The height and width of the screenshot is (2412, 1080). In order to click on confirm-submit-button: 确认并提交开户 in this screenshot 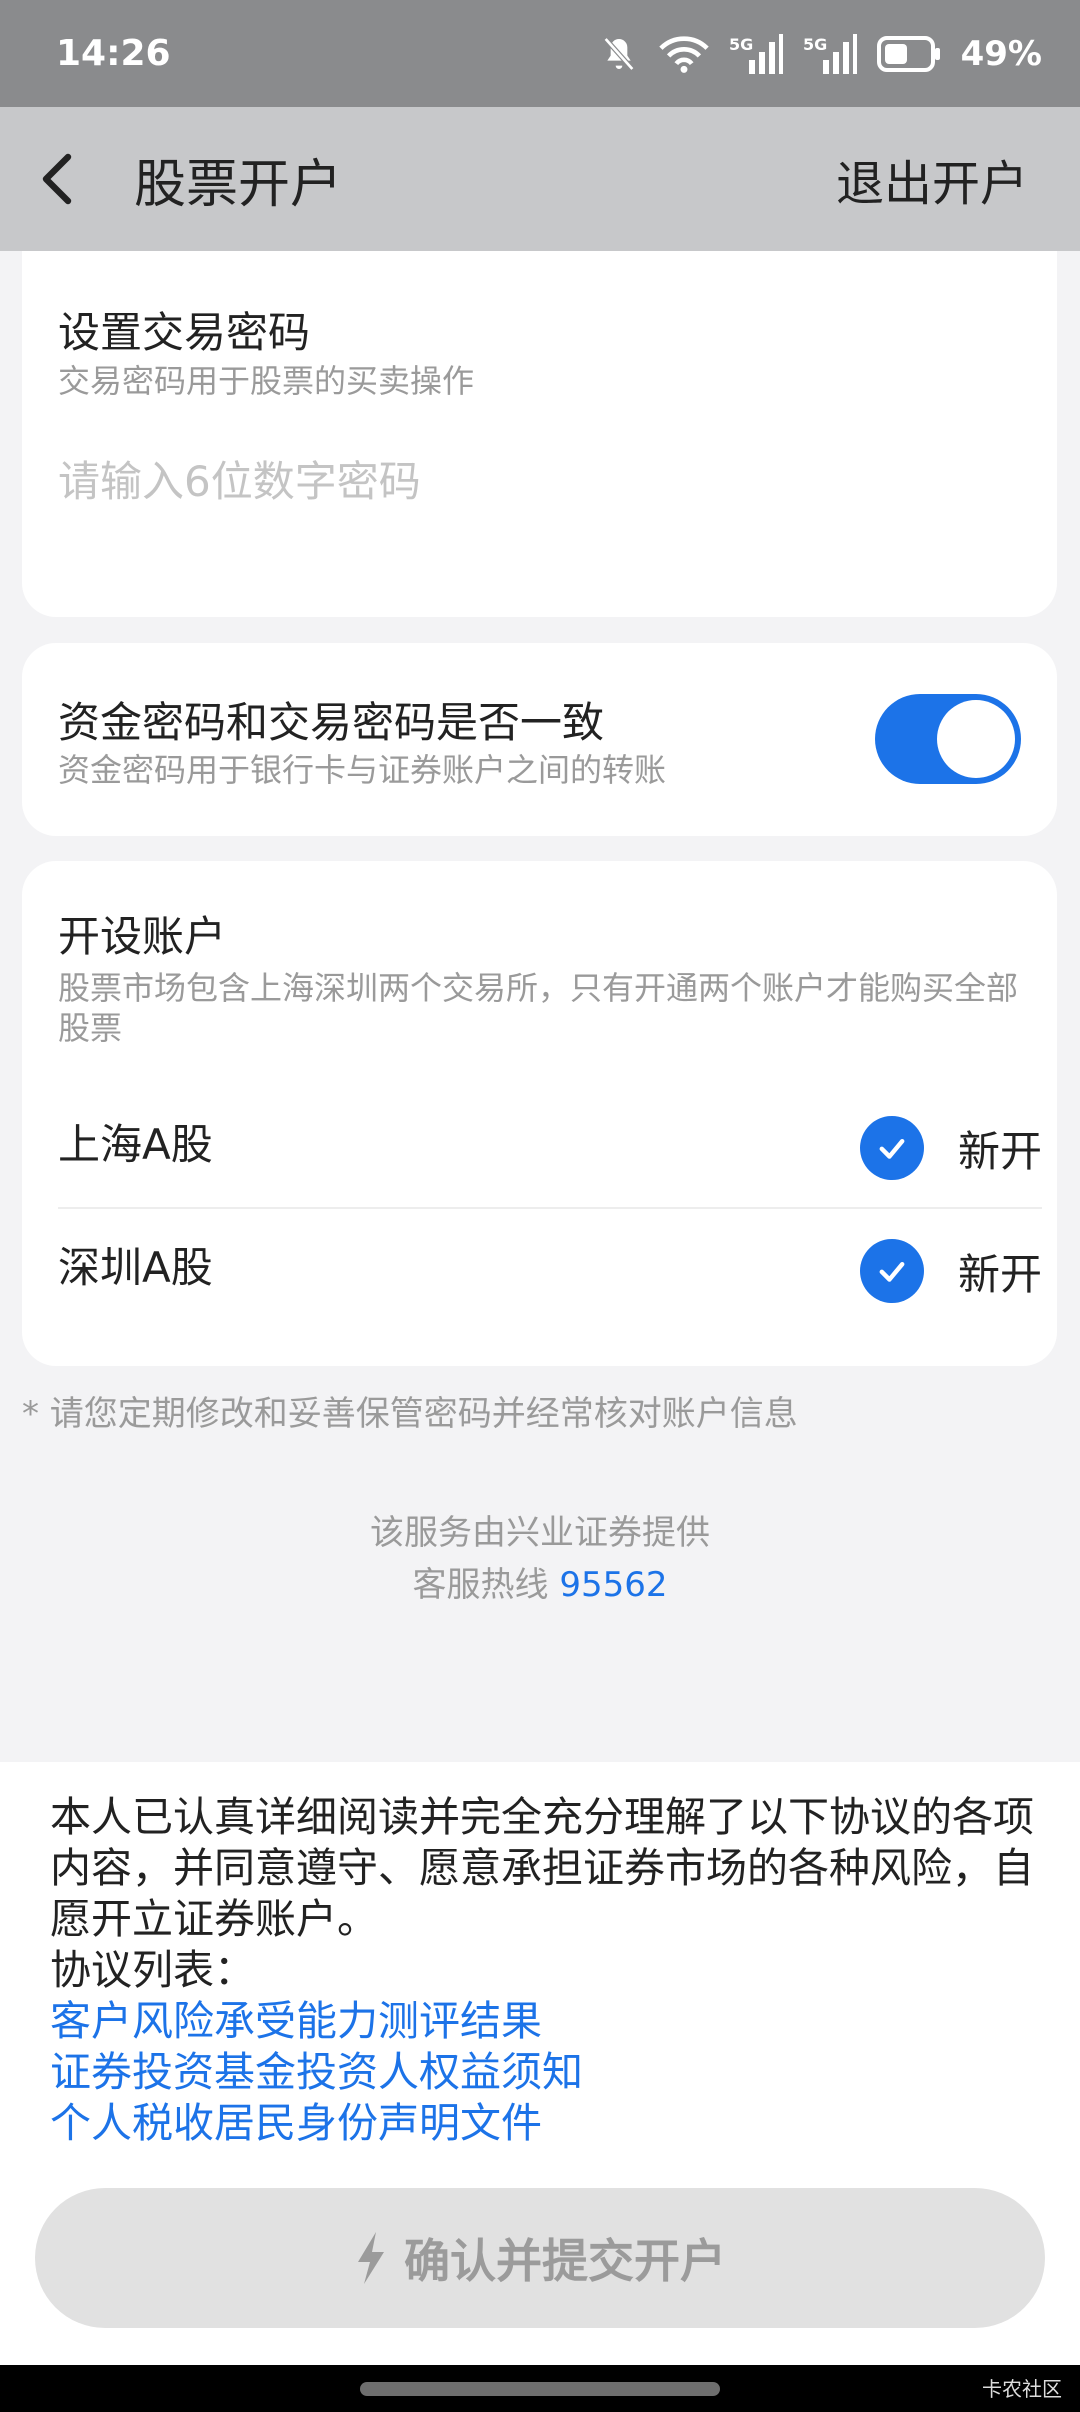, I will do `click(540, 2258)`.